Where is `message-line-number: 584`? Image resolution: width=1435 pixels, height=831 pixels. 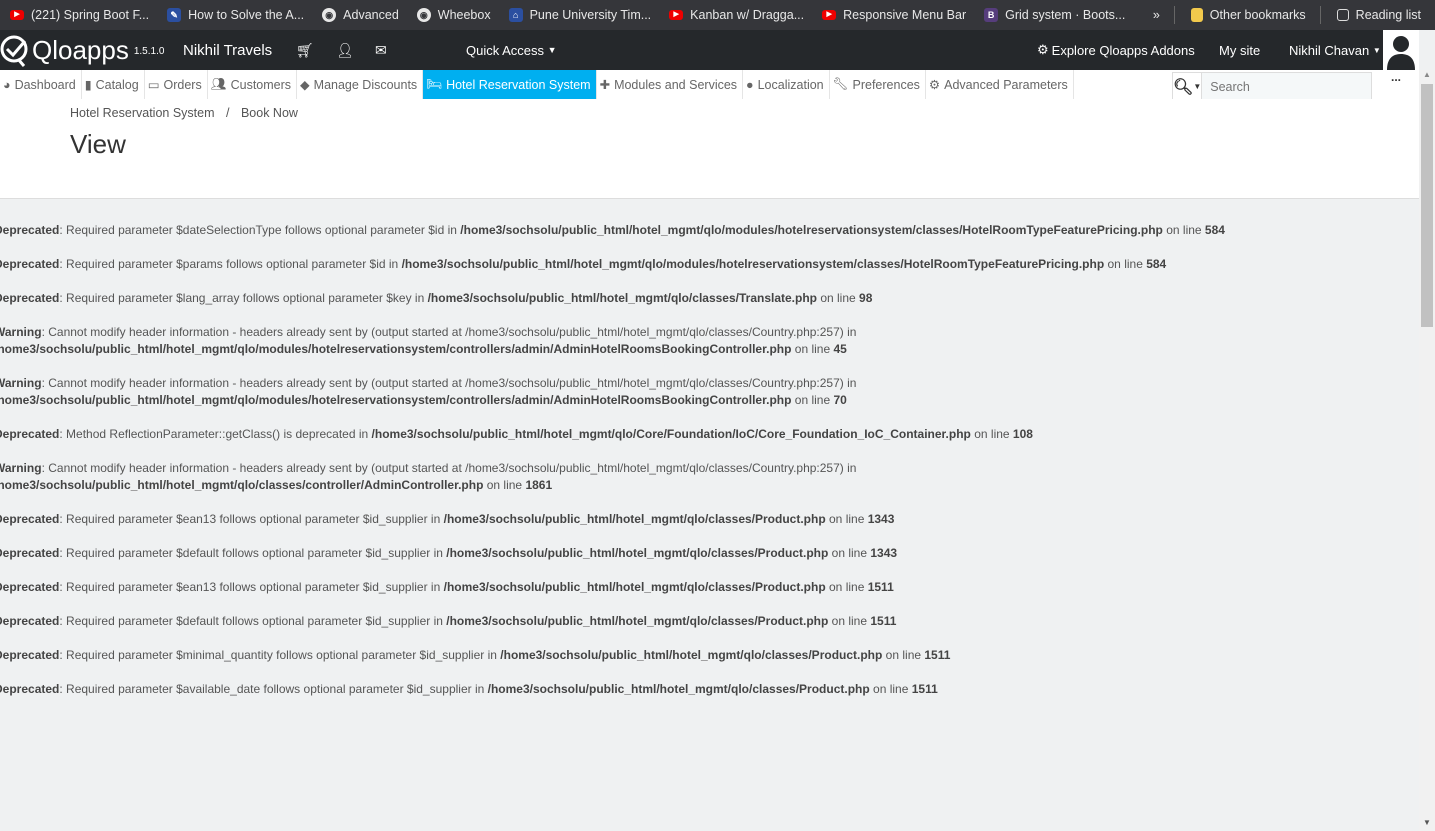
message-line-number: 584 is located at coordinates (1214, 230).